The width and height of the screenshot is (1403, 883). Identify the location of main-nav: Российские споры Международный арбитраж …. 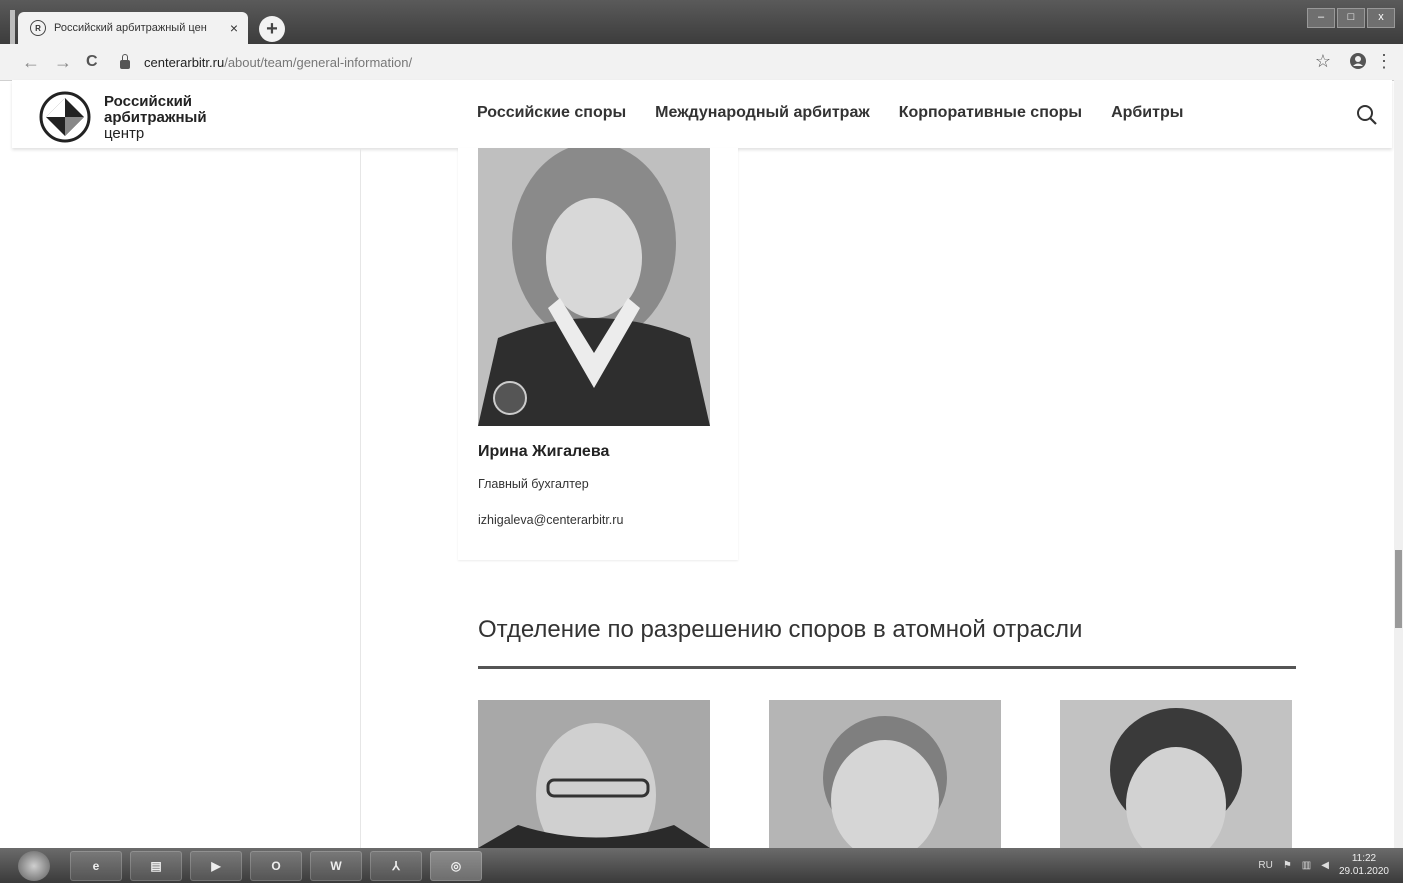
(830, 113).